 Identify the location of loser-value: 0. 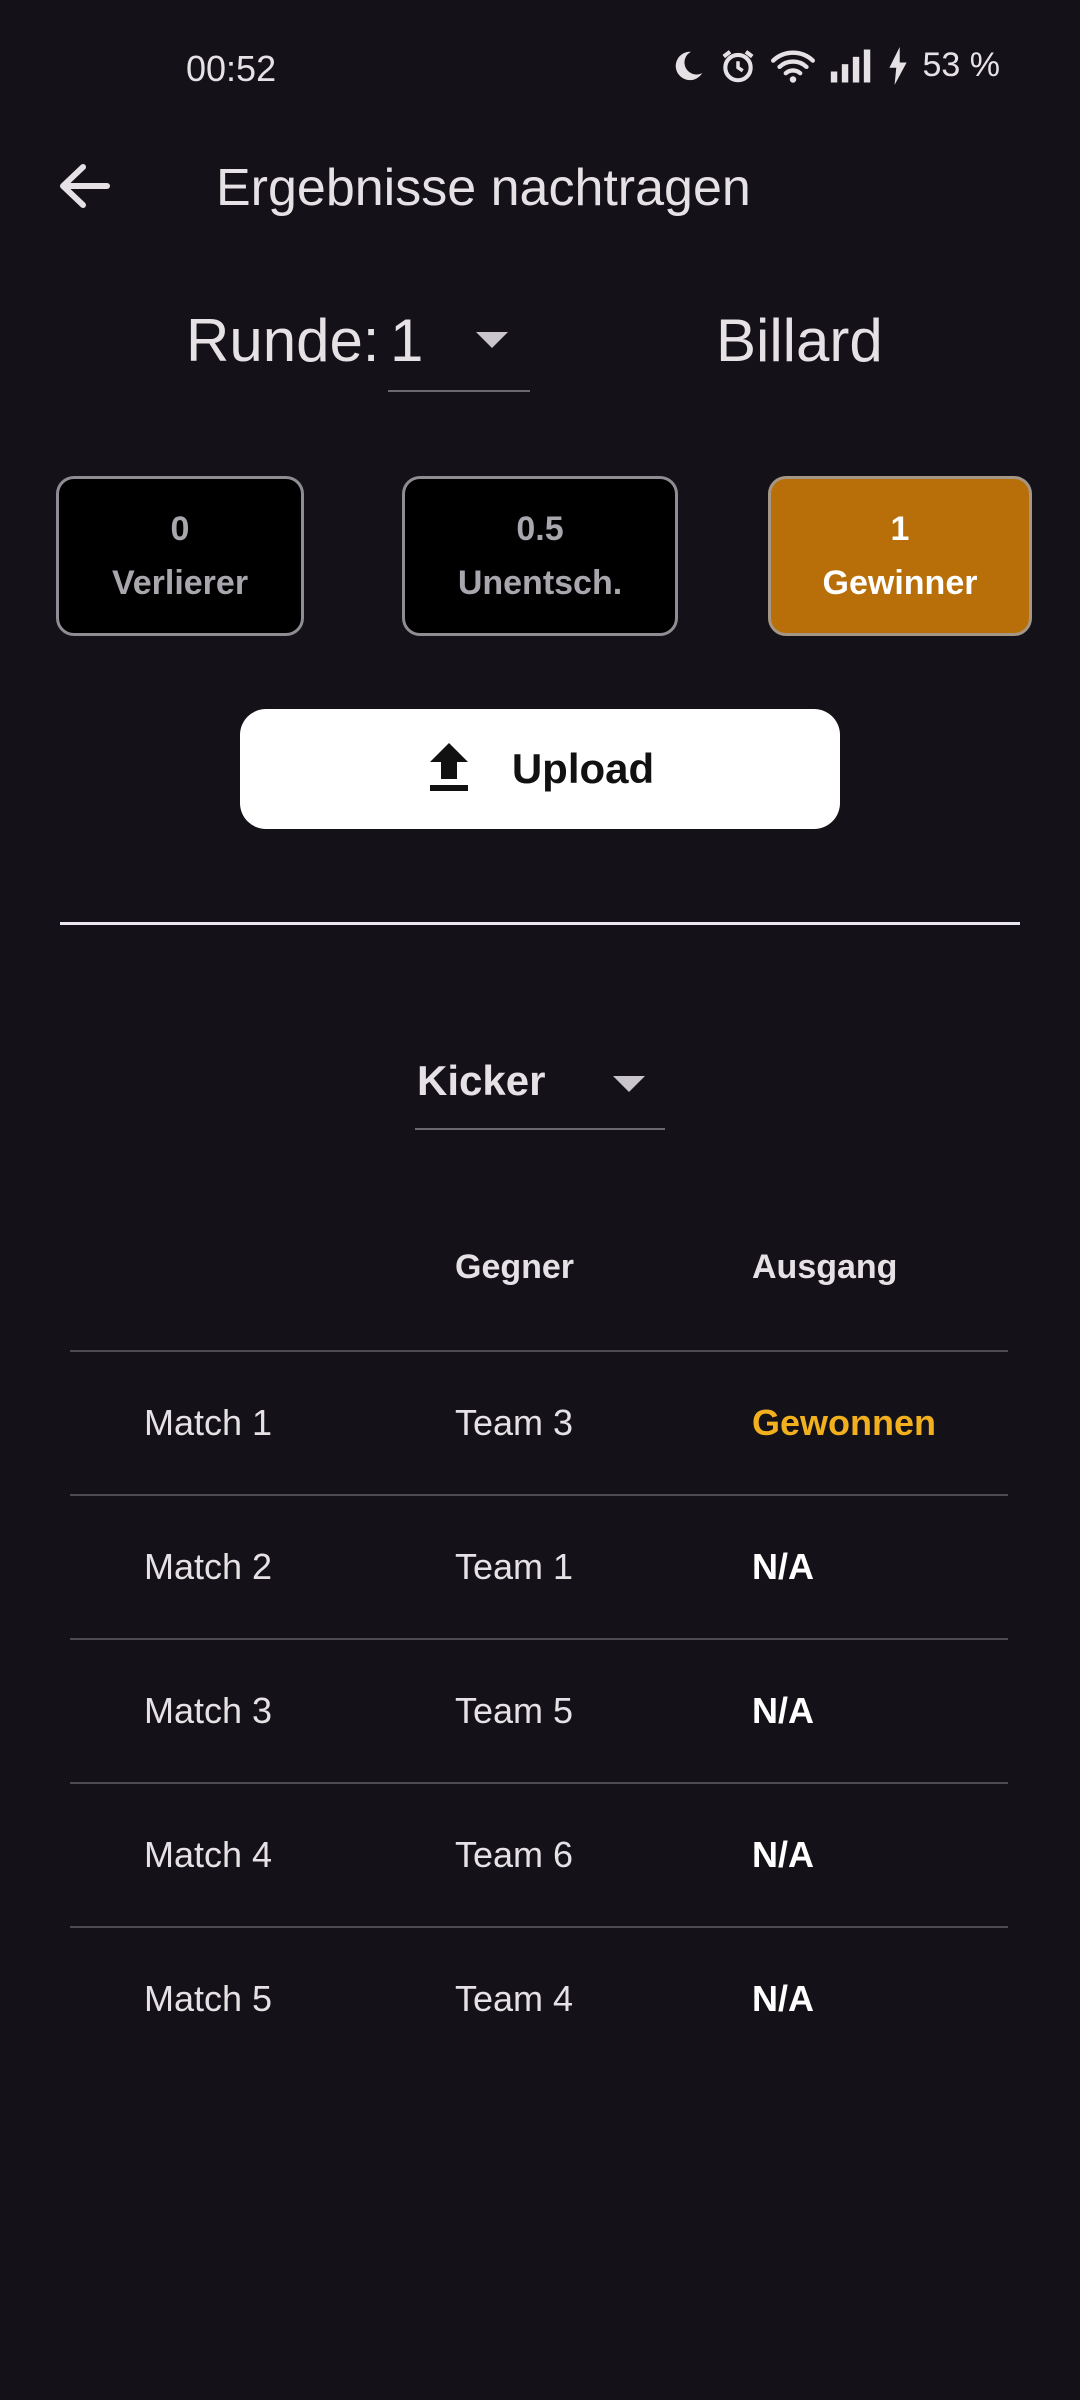
(180, 529).